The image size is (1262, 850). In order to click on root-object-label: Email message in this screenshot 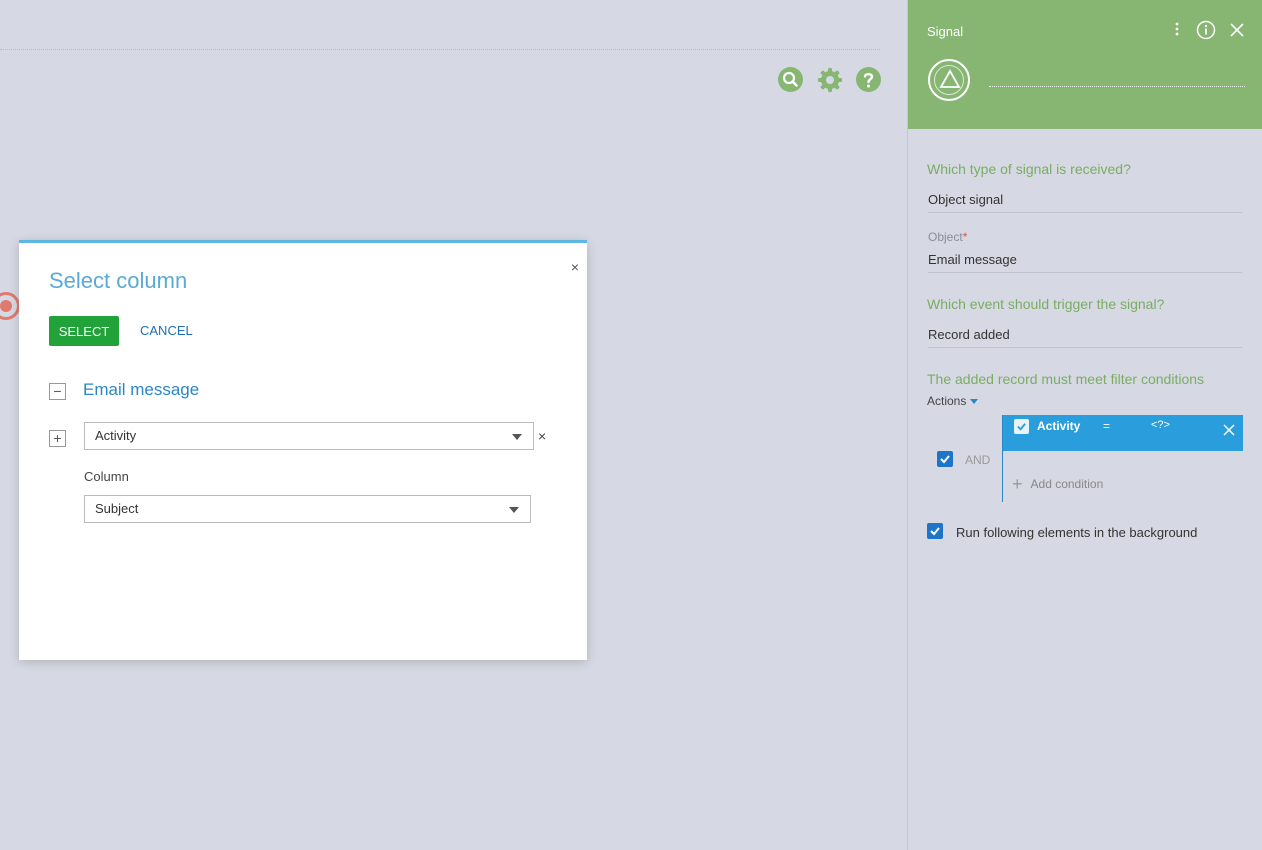, I will do `click(141, 389)`.